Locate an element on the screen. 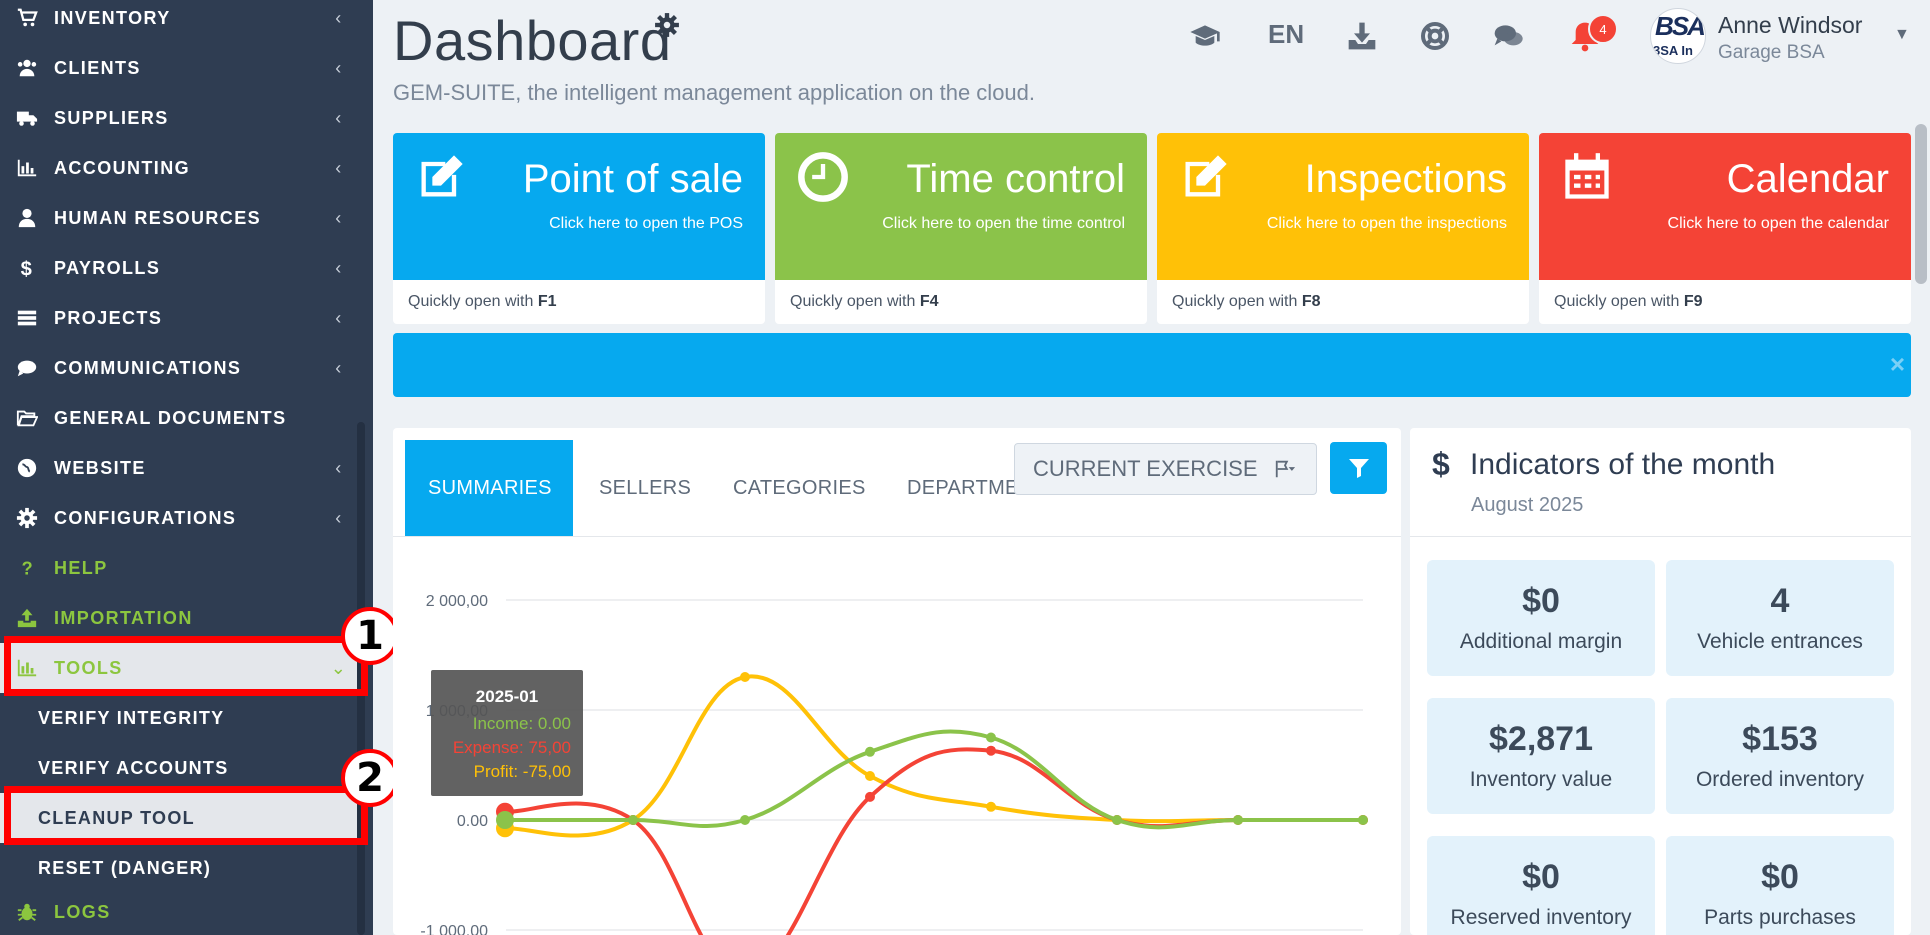  stat-additional-margin: $0 Additional margin is located at coordinates (1541, 618).